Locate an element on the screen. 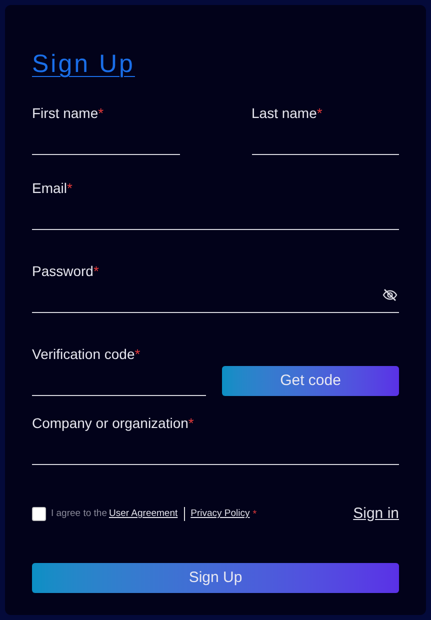  field-label: Last name* is located at coordinates (287, 113).